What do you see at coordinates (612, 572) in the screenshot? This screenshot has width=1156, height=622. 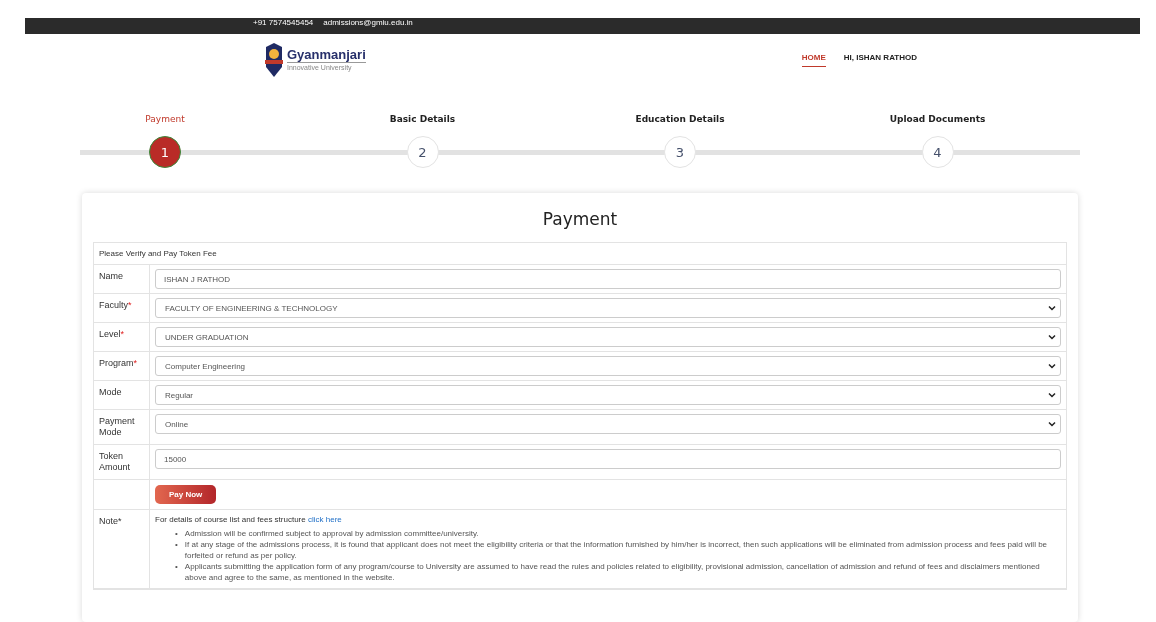 I see `note-item: Applicants submitting the application form of any program/course to University are assumed to have read the rules and policies related to eligibility, provisional admission, cancellation of admission and refund of fees and disclaimers mentioned above and agree to the same, as mentioned in the website.` at bounding box center [612, 572].